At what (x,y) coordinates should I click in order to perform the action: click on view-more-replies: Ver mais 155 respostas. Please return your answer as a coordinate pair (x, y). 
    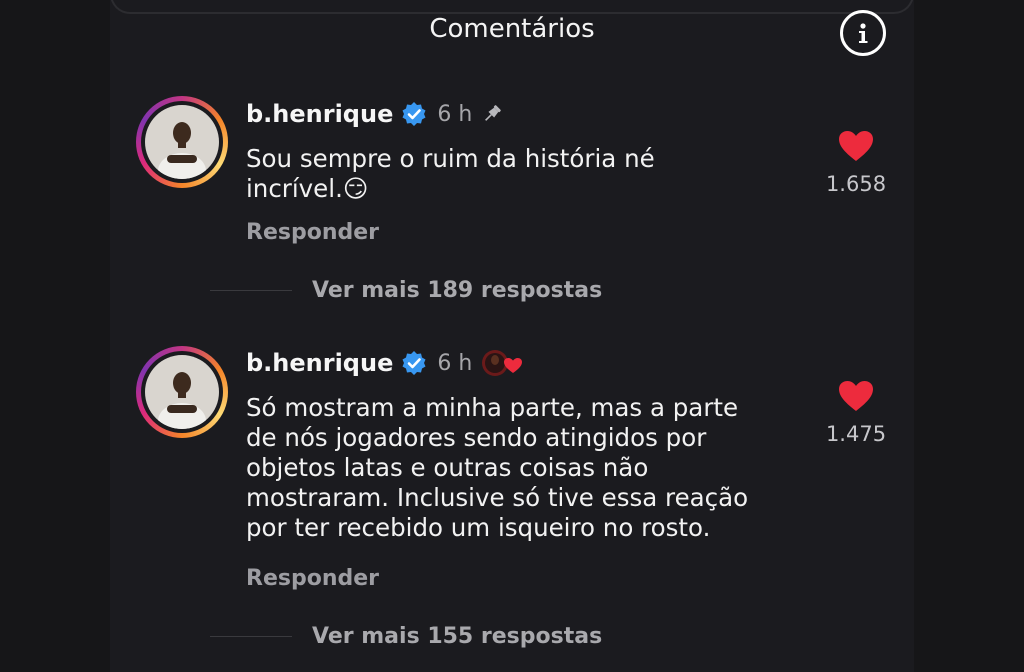
    Looking at the image, I should click on (406, 636).